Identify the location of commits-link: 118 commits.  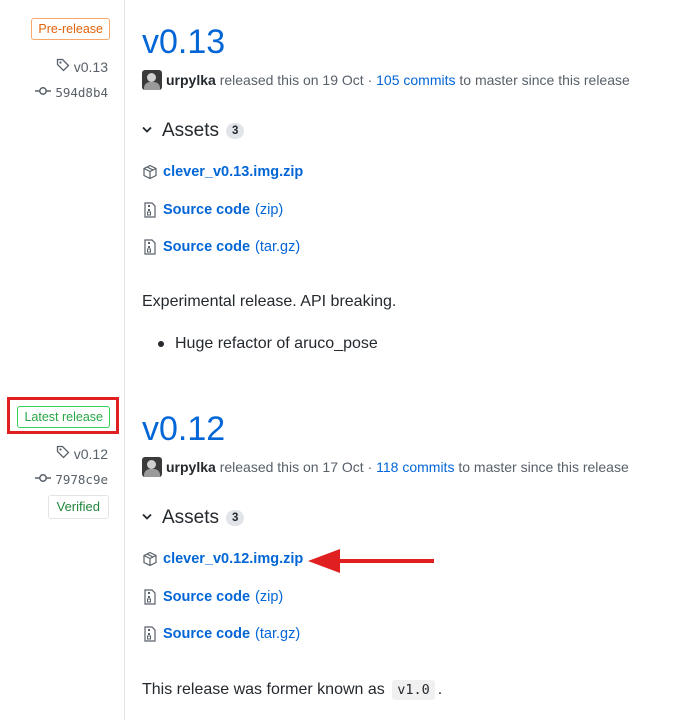
(415, 467).